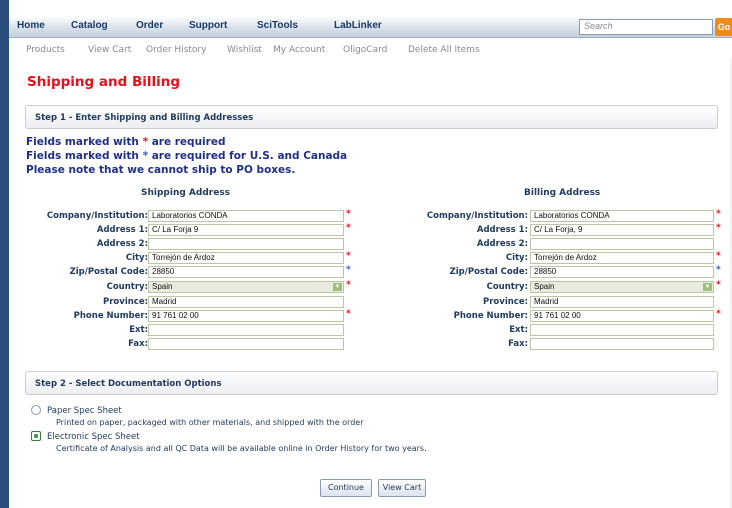  What do you see at coordinates (127, 287) in the screenshot?
I see `ship-country-label: Country:` at bounding box center [127, 287].